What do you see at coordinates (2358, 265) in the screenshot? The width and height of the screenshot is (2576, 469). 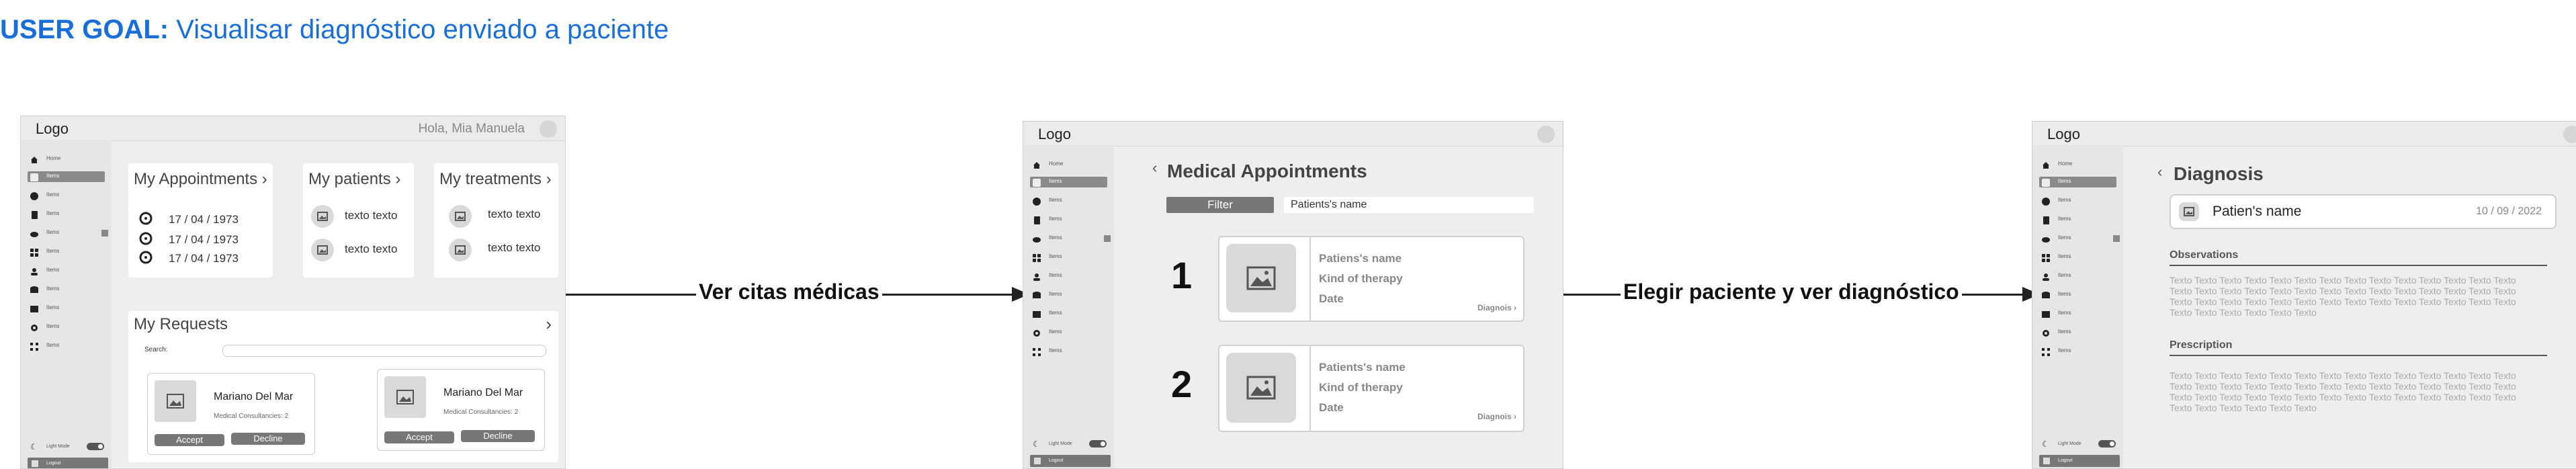 I see `observations-divider` at bounding box center [2358, 265].